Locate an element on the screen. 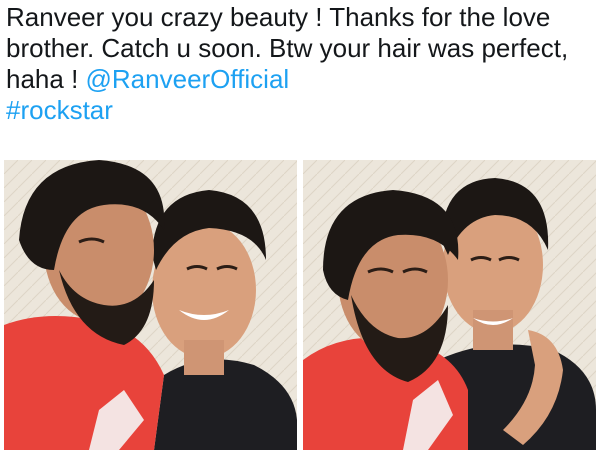 This screenshot has height=450, width=600. mention-link: @RanveerOfficial is located at coordinates (188, 79).